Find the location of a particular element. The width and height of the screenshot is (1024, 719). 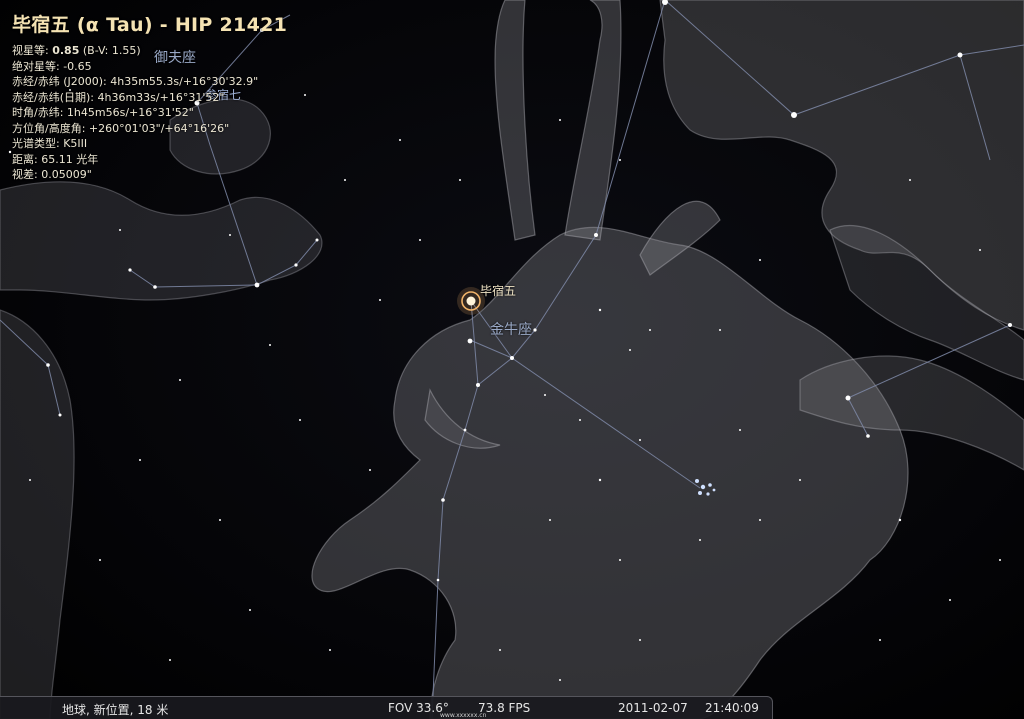

watermark: www.xxxxxx.cn is located at coordinates (463, 715).